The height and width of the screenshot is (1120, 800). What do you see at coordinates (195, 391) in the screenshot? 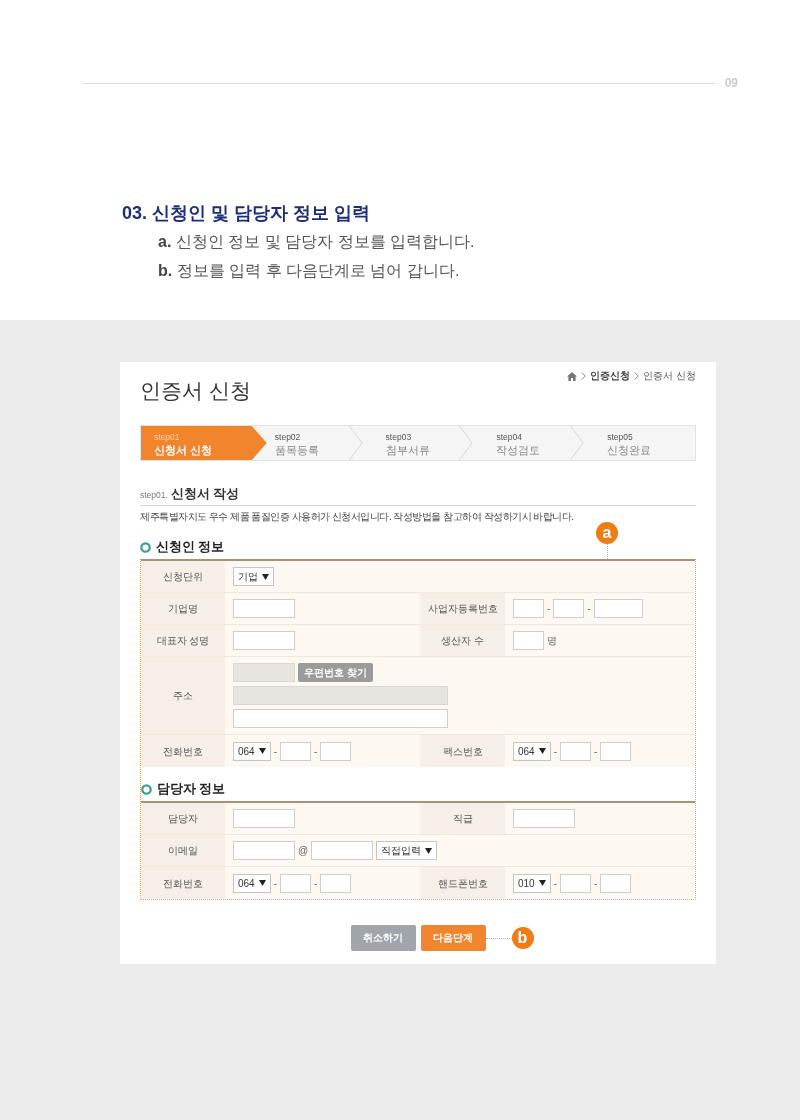
I see `page-title: 인증서 신청` at bounding box center [195, 391].